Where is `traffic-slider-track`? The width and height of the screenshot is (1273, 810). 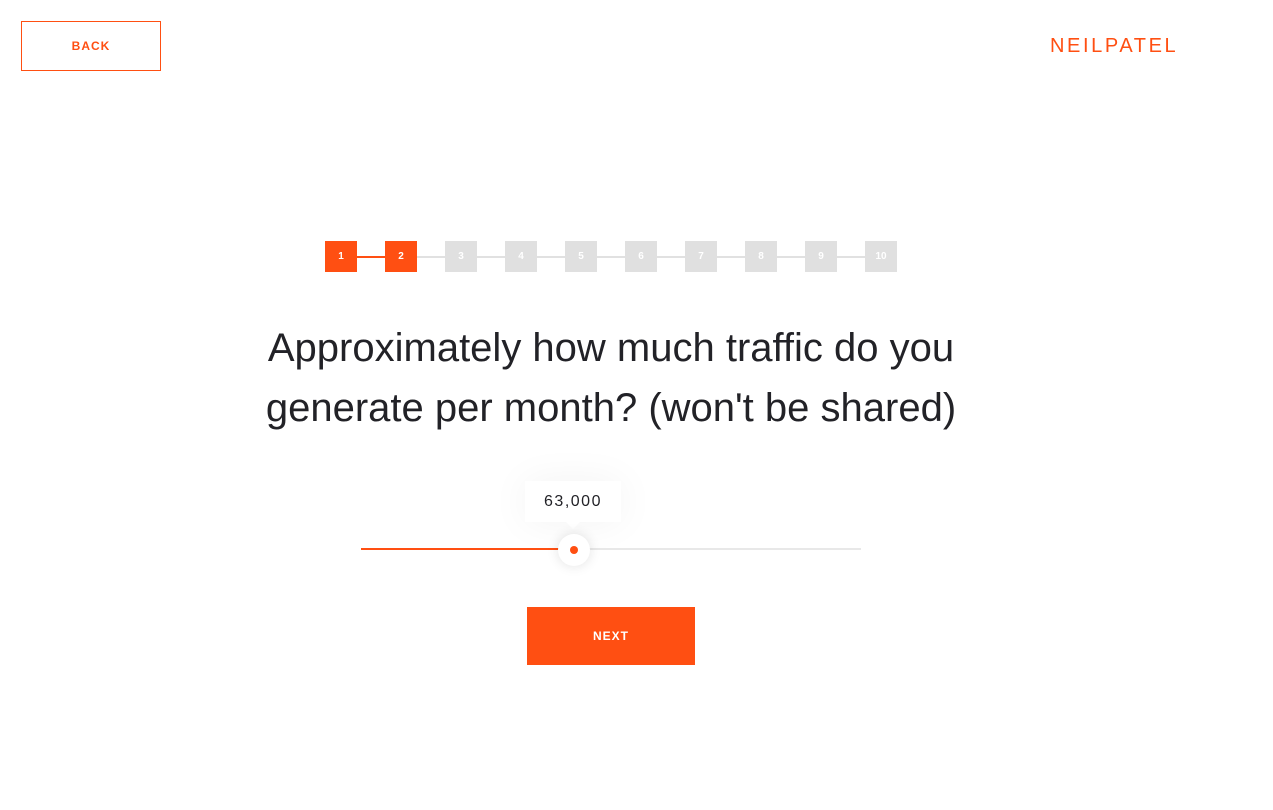
traffic-slider-track is located at coordinates (611, 549).